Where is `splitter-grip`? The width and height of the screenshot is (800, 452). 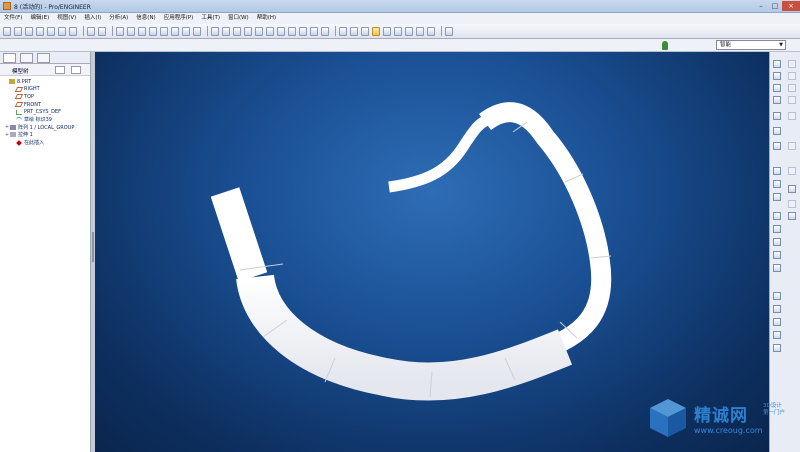 splitter-grip is located at coordinates (93, 247).